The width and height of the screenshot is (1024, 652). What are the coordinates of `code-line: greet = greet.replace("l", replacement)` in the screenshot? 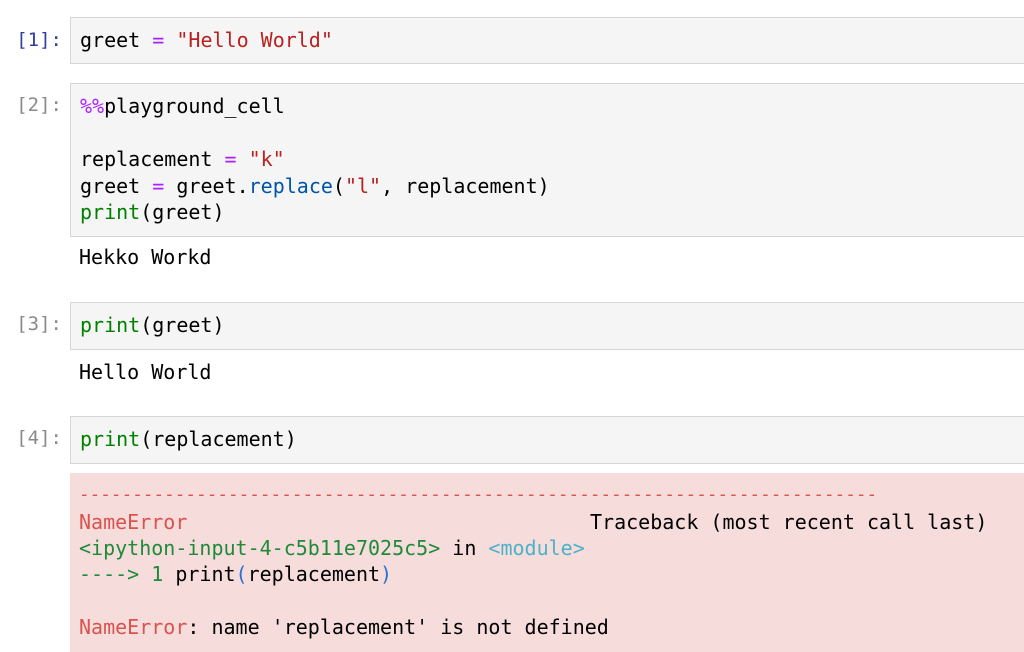 It's located at (315, 186).